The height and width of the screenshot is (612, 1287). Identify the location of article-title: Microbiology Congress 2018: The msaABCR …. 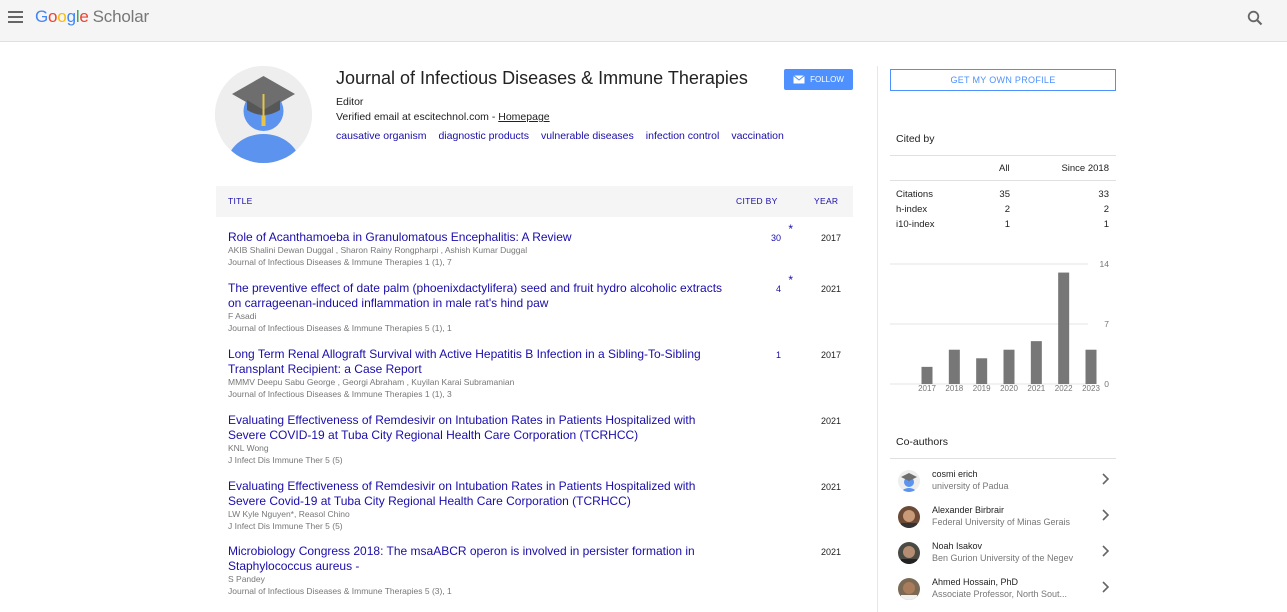
(478, 559).